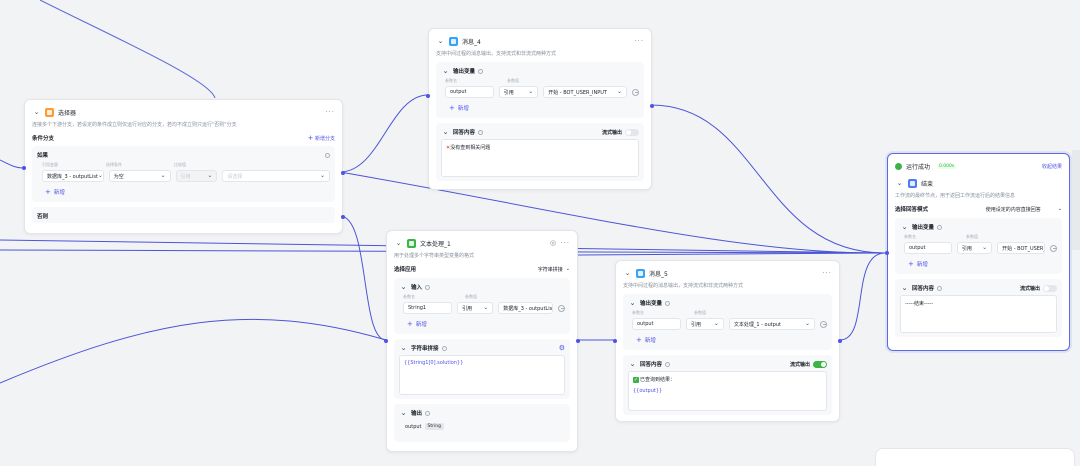  What do you see at coordinates (1076, 200) in the screenshot?
I see `right-edge-panel` at bounding box center [1076, 200].